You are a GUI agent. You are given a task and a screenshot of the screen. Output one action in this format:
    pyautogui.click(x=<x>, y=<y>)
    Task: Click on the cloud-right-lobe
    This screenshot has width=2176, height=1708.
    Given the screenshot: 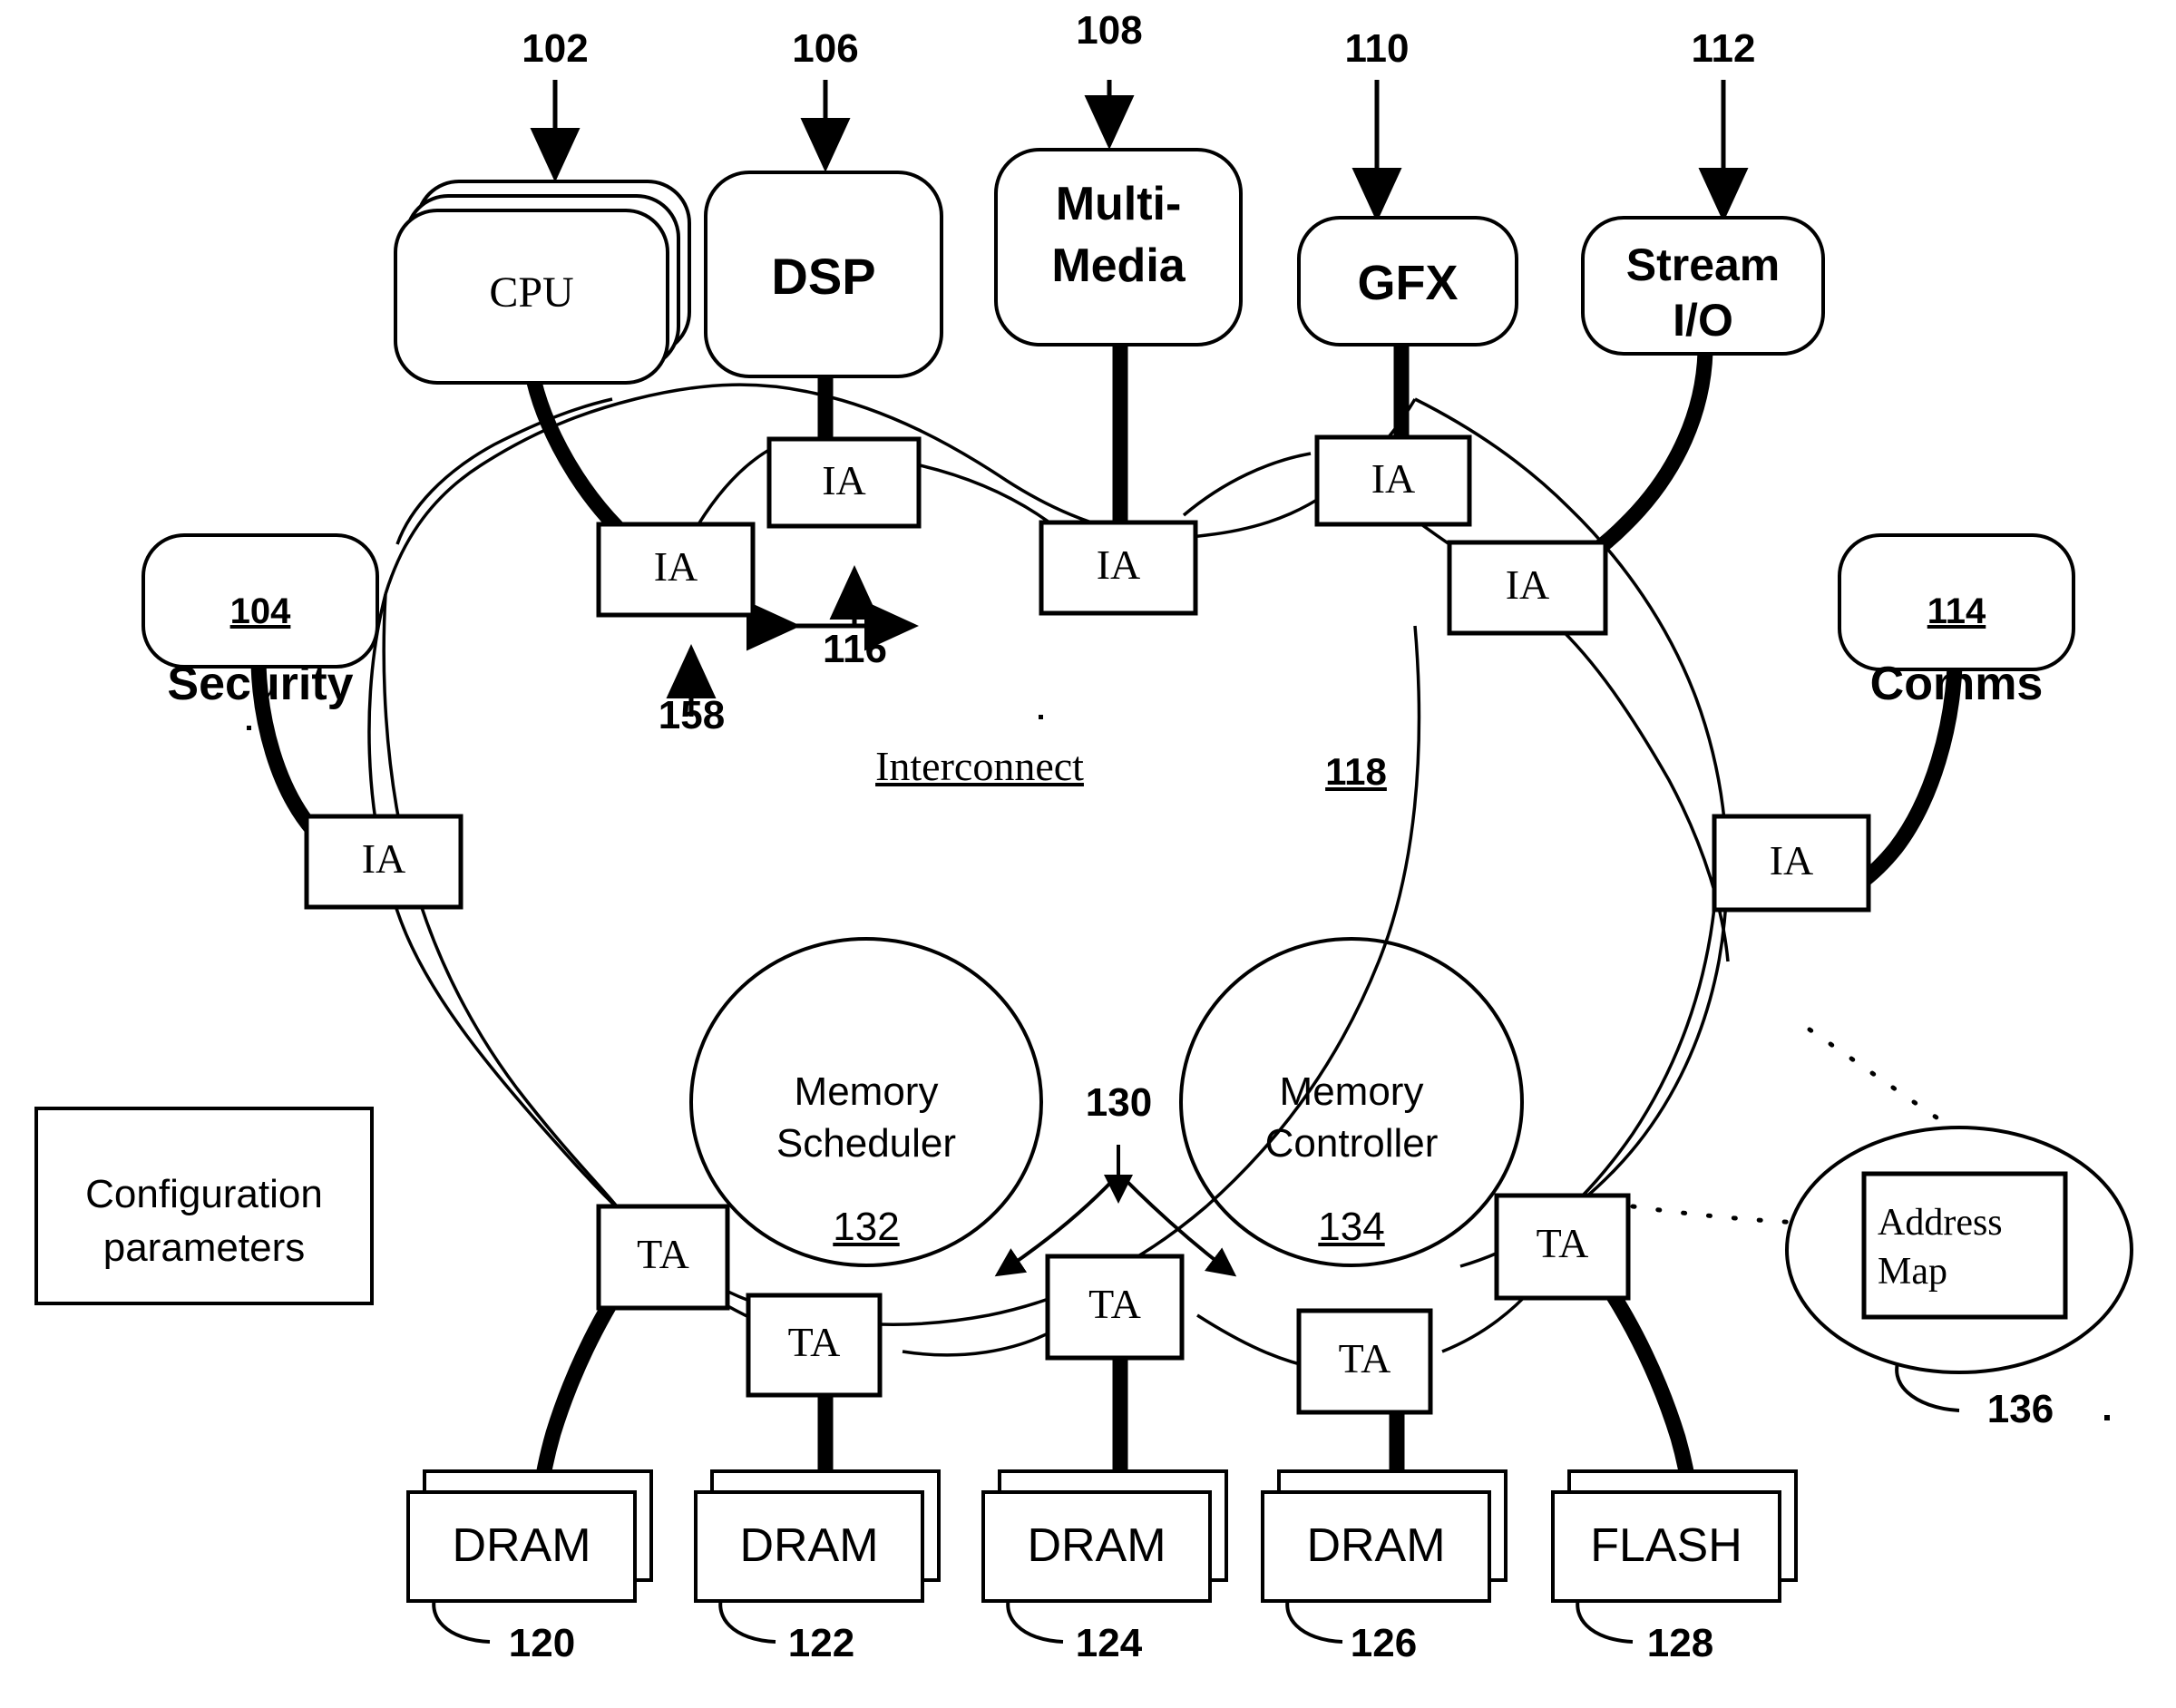 What is the action you would take?
    pyautogui.click(x=1571, y=832)
    